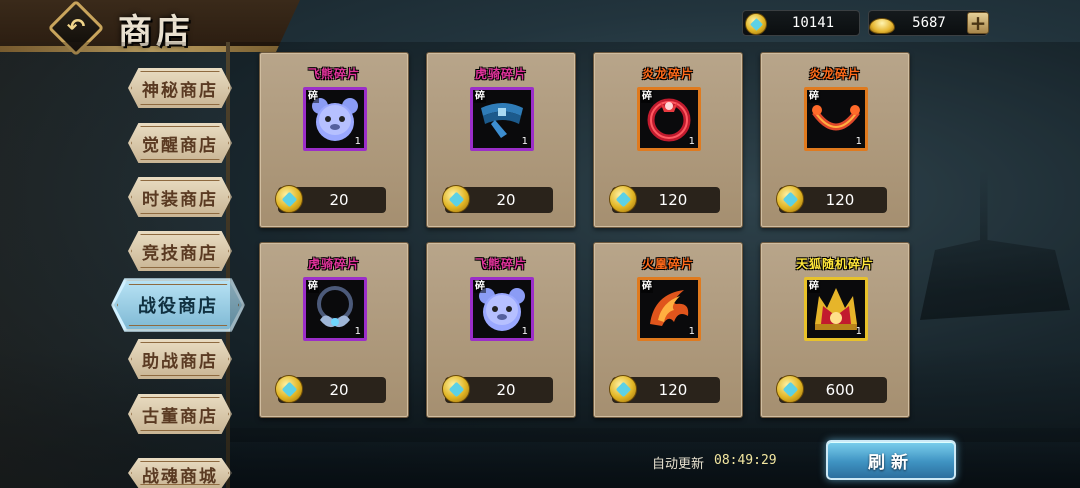 This screenshot has width=1080, height=488. What do you see at coordinates (180, 414) in the screenshot?
I see `sidebar-item-antique-shop: 古董商店` at bounding box center [180, 414].